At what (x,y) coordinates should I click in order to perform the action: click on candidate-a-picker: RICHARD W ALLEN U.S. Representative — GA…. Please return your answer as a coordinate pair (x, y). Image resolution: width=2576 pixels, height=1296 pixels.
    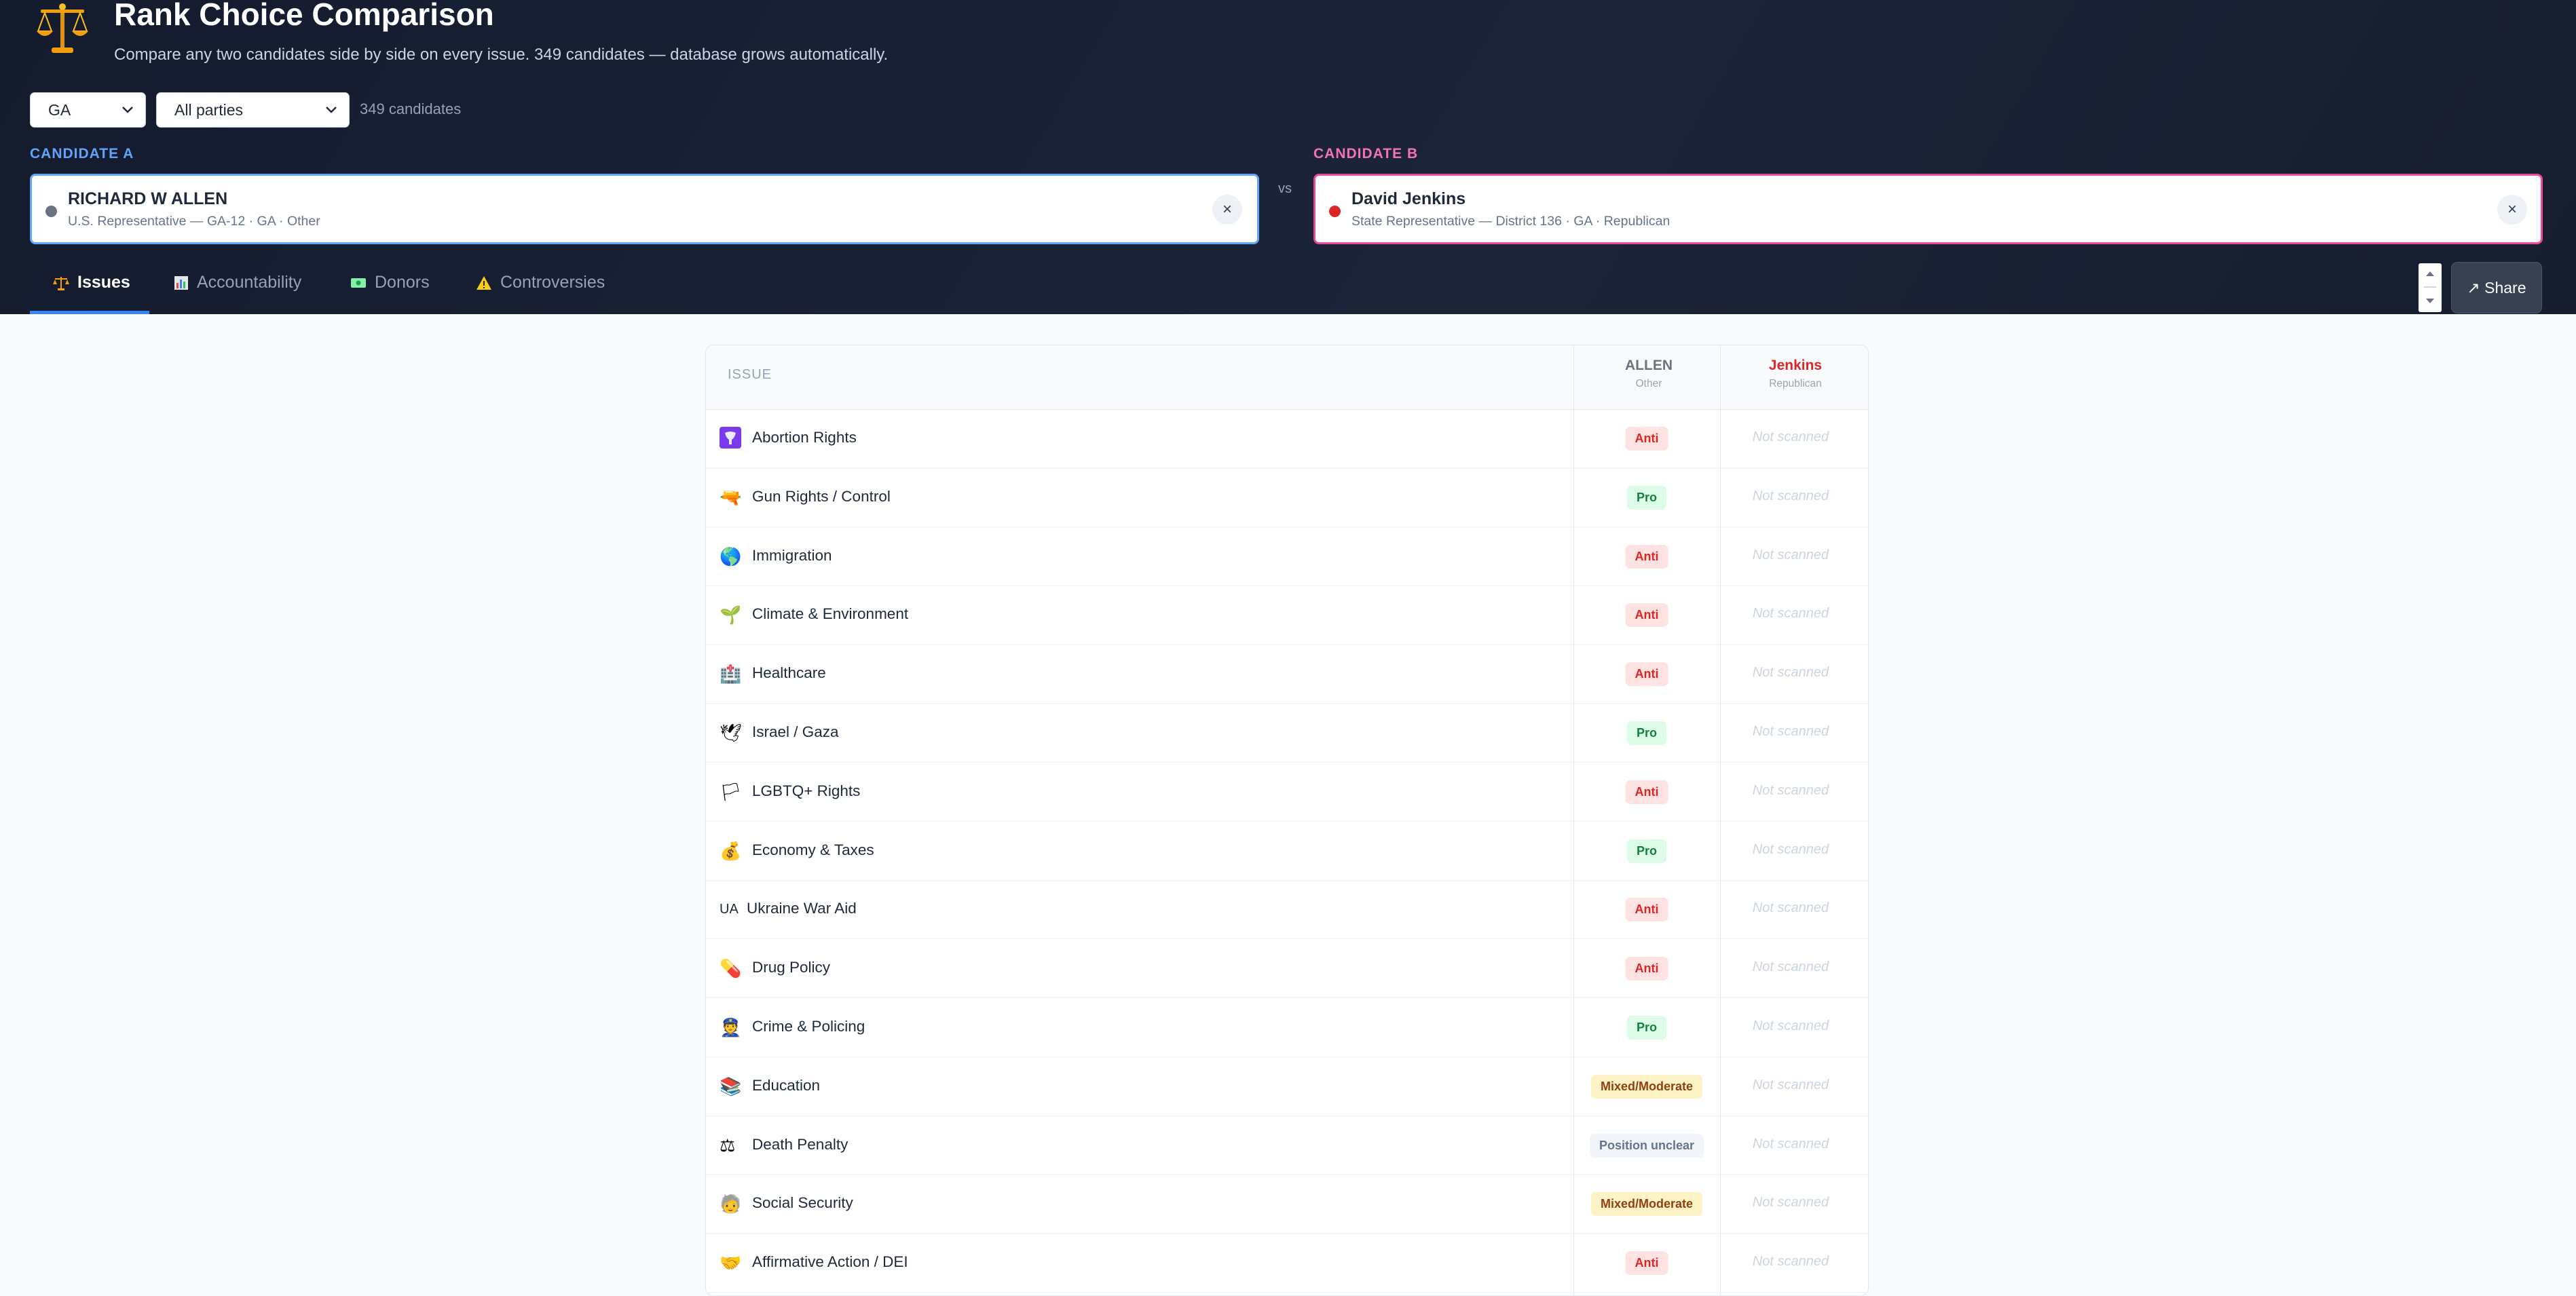
    Looking at the image, I should click on (645, 209).